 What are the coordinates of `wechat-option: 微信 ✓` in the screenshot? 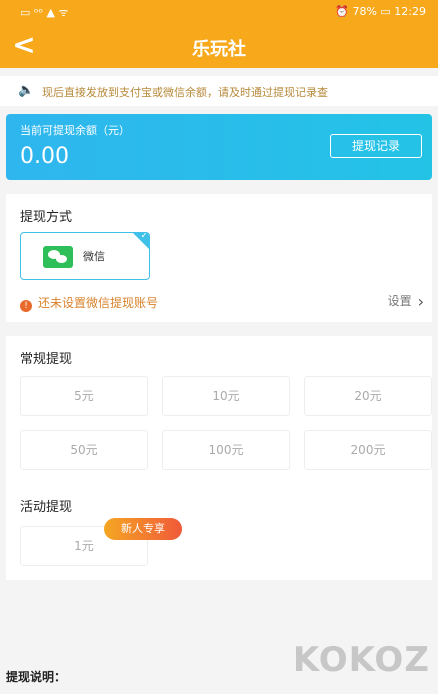 It's located at (85, 256).